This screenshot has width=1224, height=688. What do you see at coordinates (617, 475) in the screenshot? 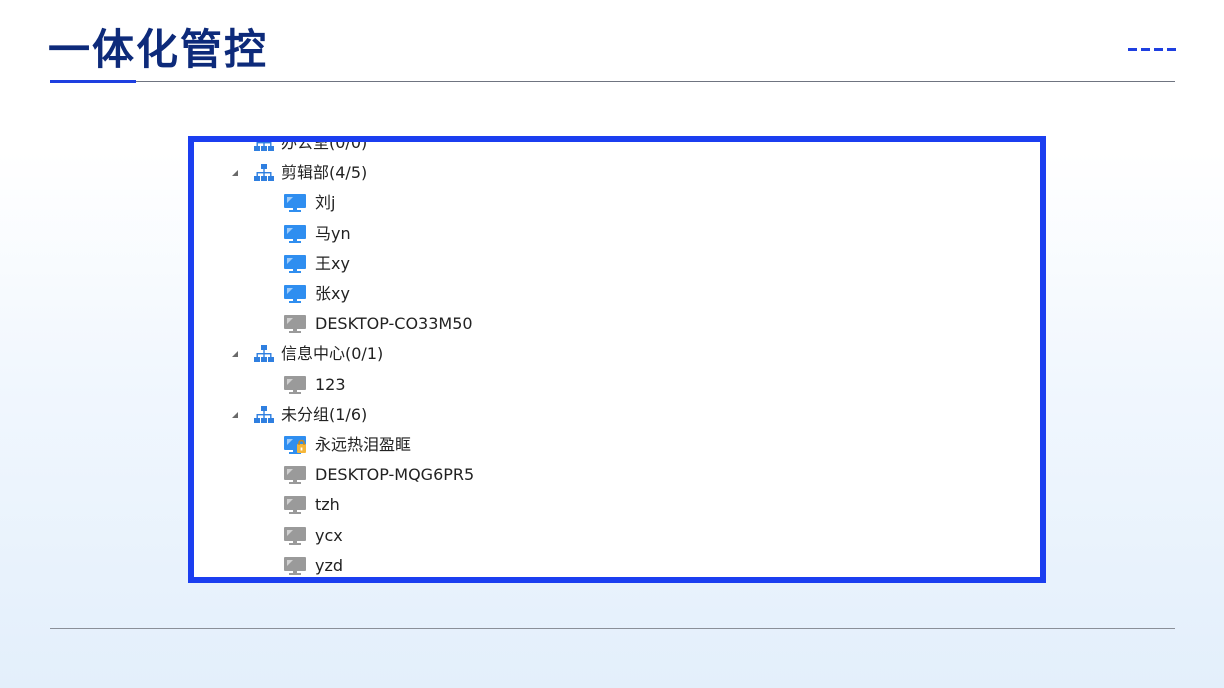
I see `tree-device-node: DESKTOP-MQG6PR5` at bounding box center [617, 475].